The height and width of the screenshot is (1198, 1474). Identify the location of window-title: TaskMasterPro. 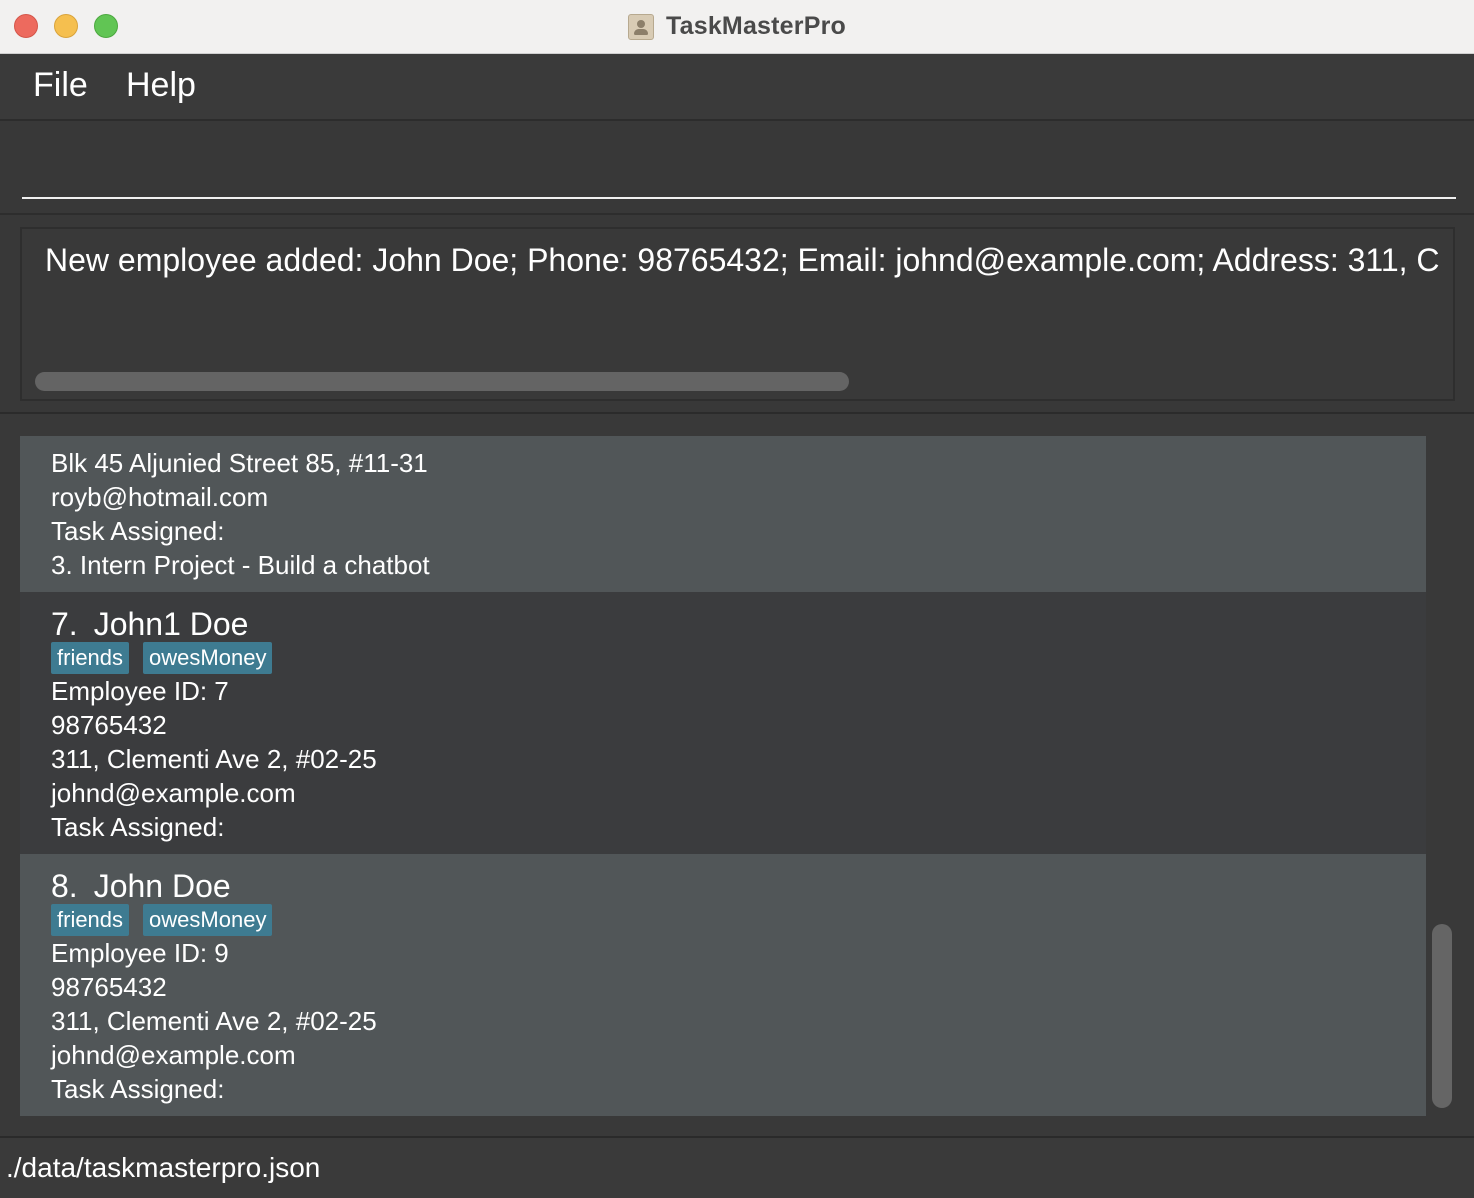
(756, 26).